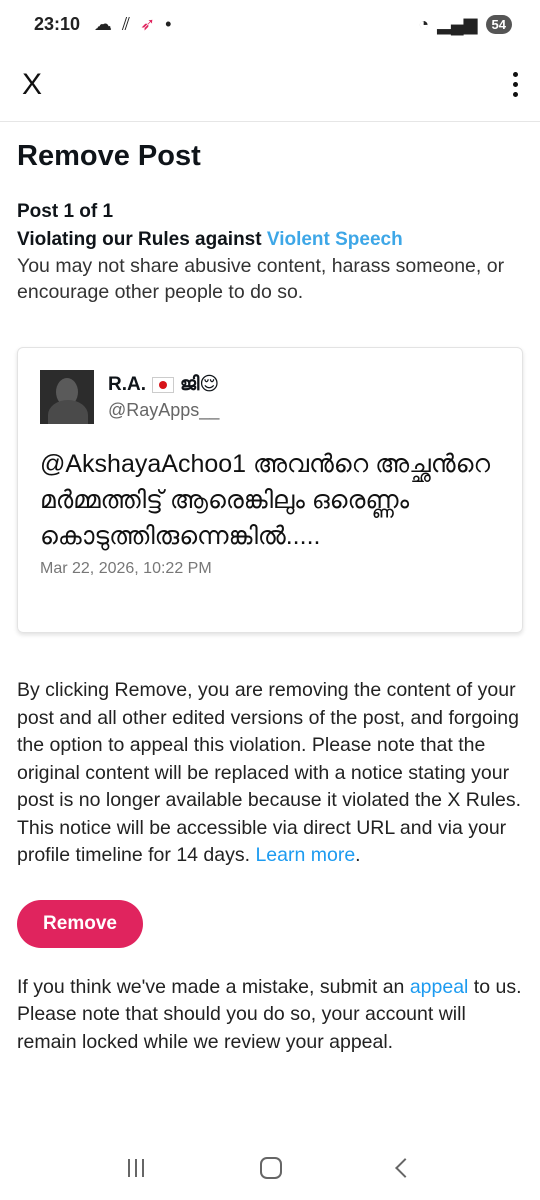  Describe the element at coordinates (270, 24) in the screenshot. I see `status-bar: 23:10 ☁ ⫽ ➶ • ◔ ▂▄▆ 54` at that location.